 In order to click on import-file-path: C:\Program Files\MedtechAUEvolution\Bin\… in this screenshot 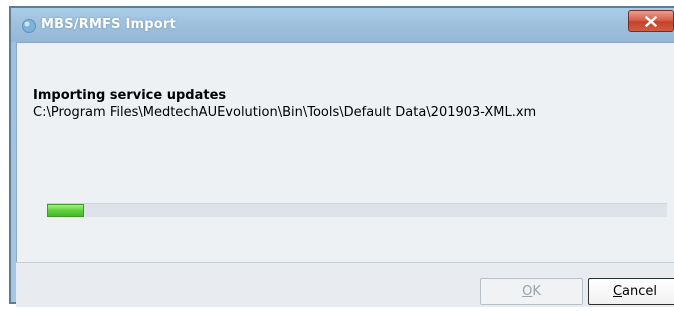, I will do `click(285, 112)`.